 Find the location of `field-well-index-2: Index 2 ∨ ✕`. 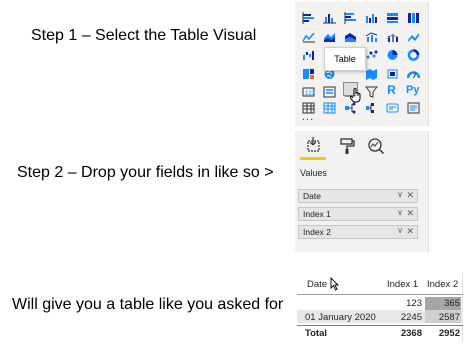

field-well-index-2: Index 2 ∨ ✕ is located at coordinates (358, 232).